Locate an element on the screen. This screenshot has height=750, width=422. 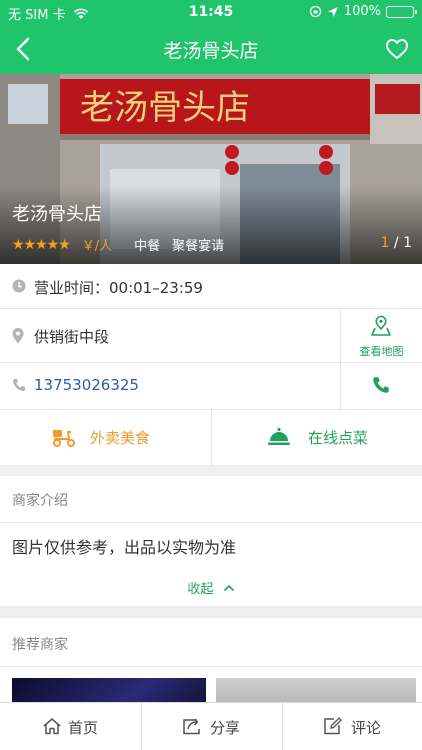
battery-icon is located at coordinates (401, 11).